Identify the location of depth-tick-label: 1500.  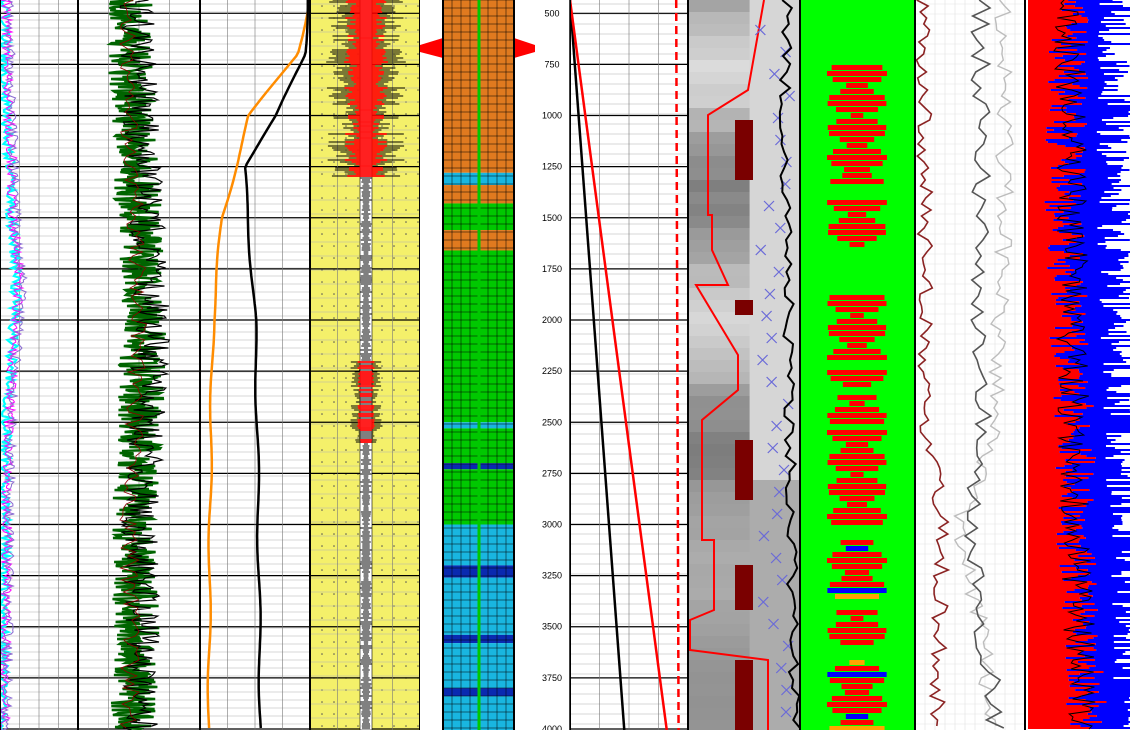
(552, 218).